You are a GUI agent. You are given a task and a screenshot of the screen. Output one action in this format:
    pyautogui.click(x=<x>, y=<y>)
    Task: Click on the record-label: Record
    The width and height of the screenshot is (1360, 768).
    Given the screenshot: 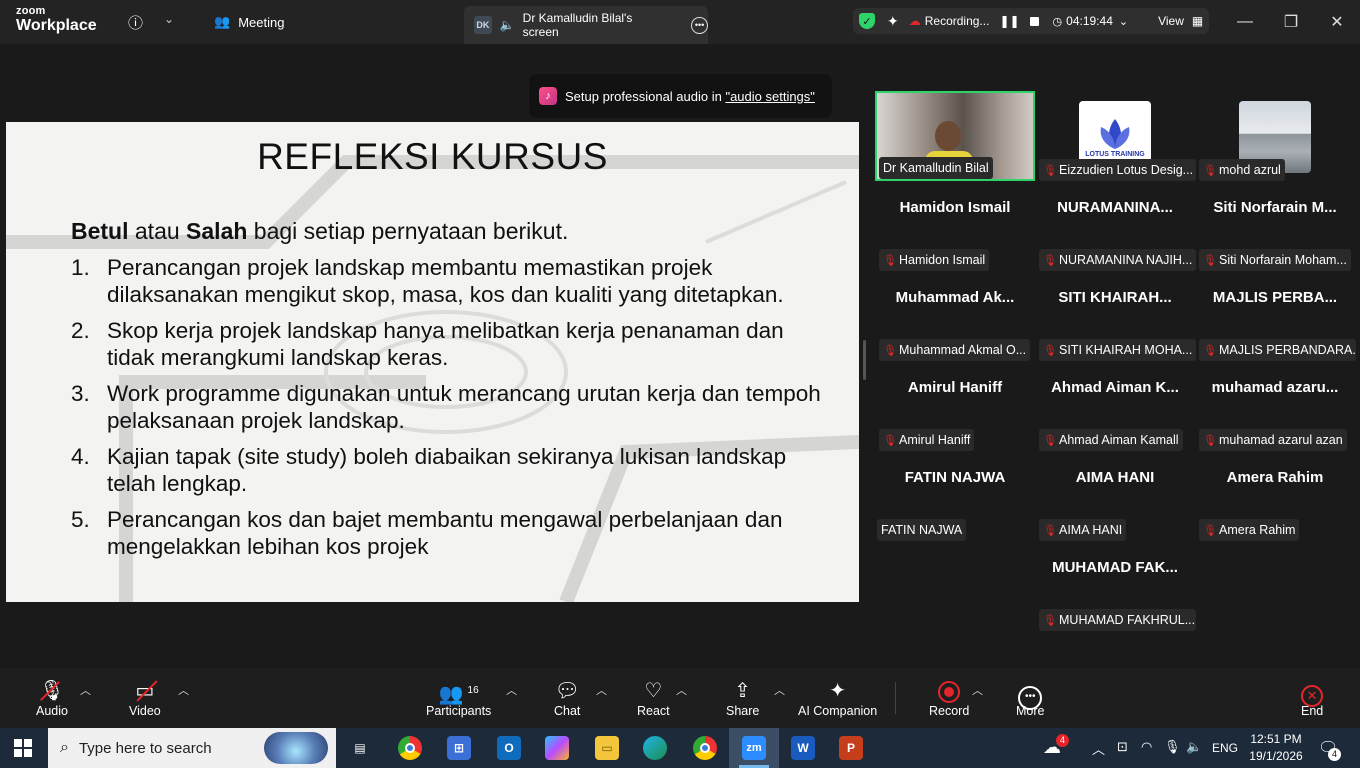 What is the action you would take?
    pyautogui.click(x=949, y=711)
    